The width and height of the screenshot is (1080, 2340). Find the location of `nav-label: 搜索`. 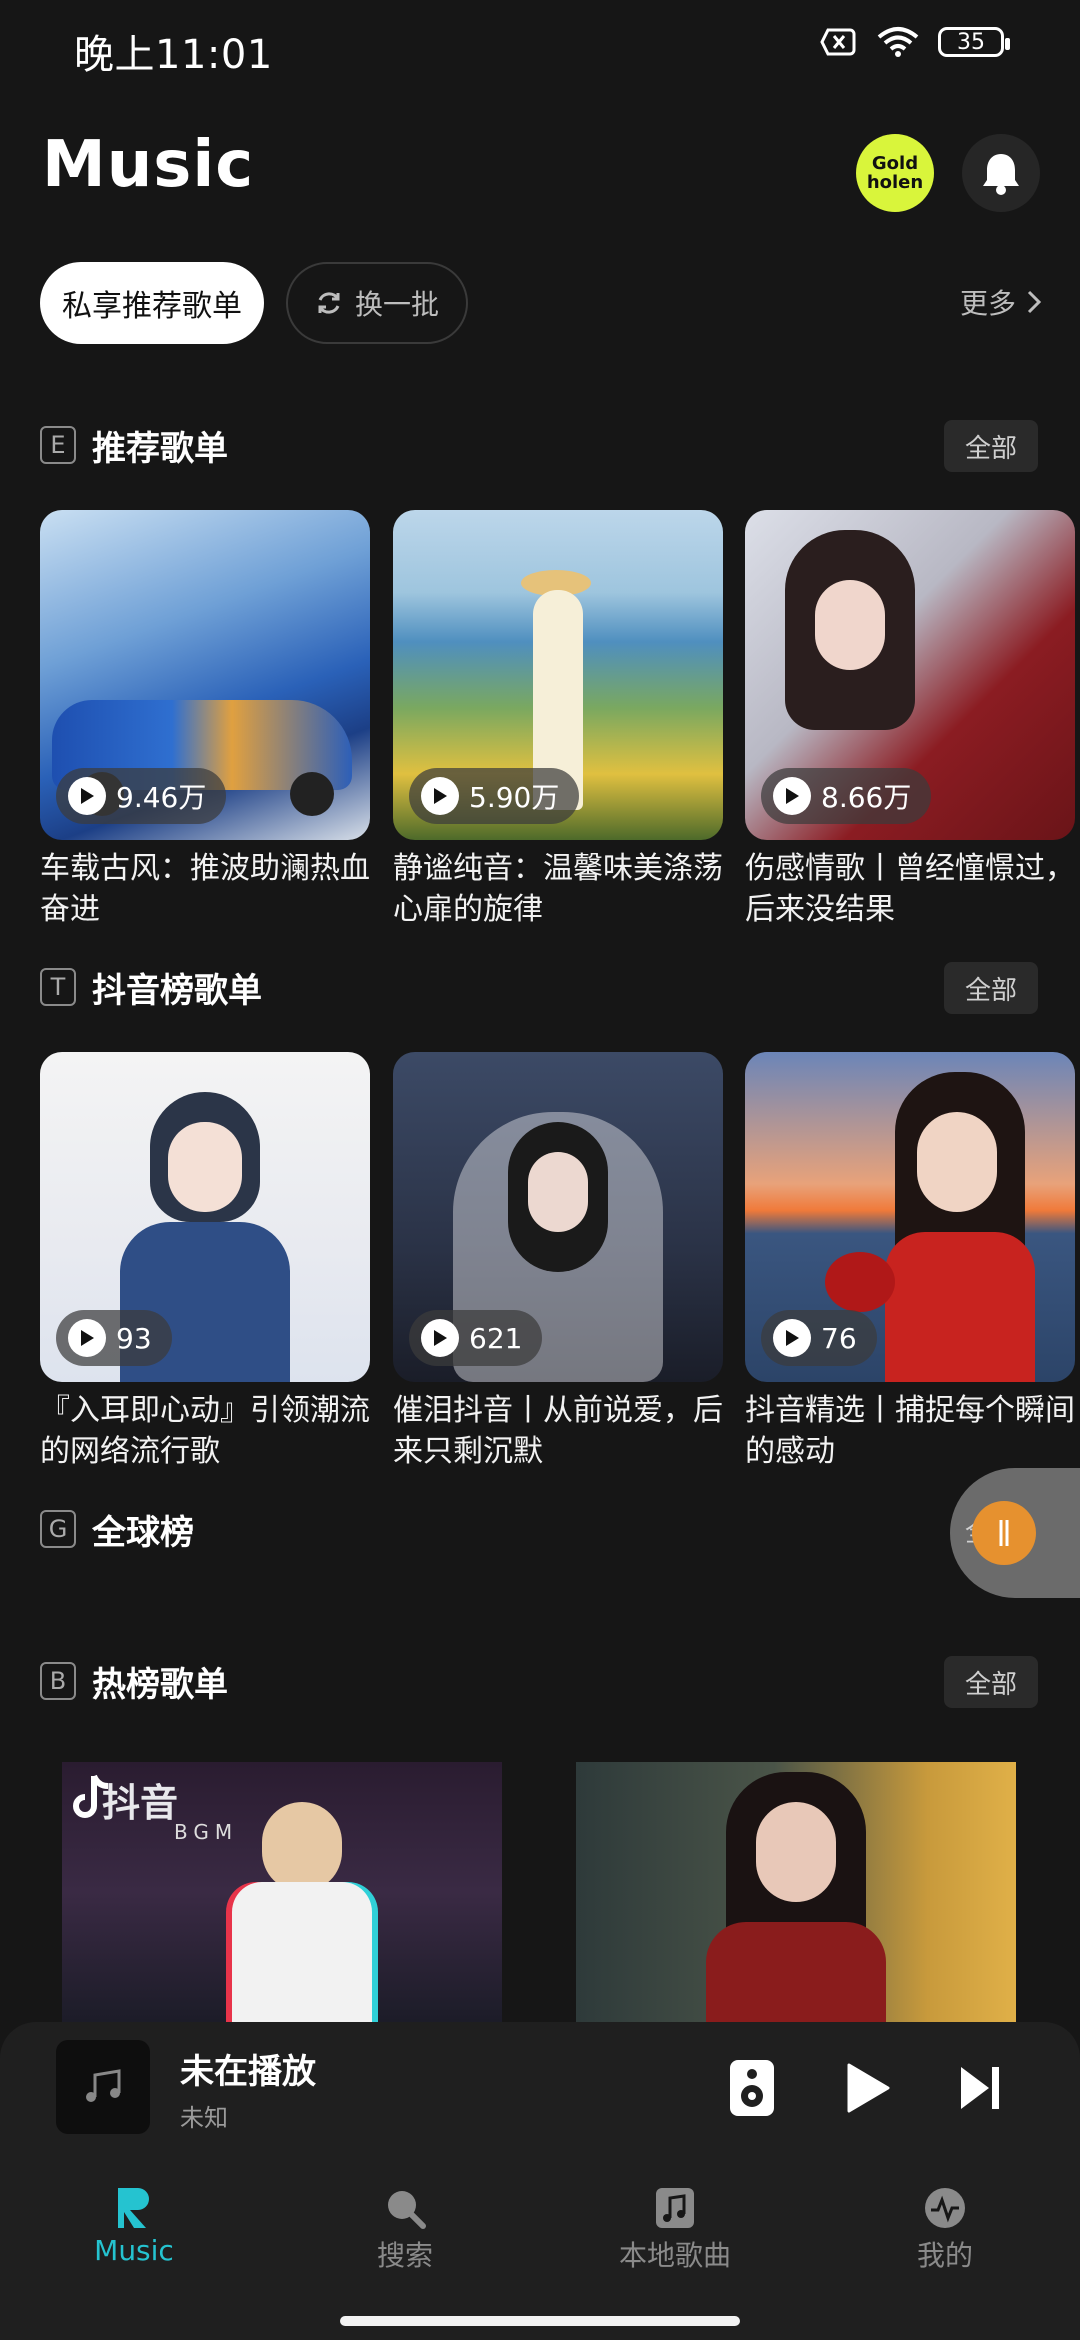

nav-label: 搜索 is located at coordinates (404, 2255).